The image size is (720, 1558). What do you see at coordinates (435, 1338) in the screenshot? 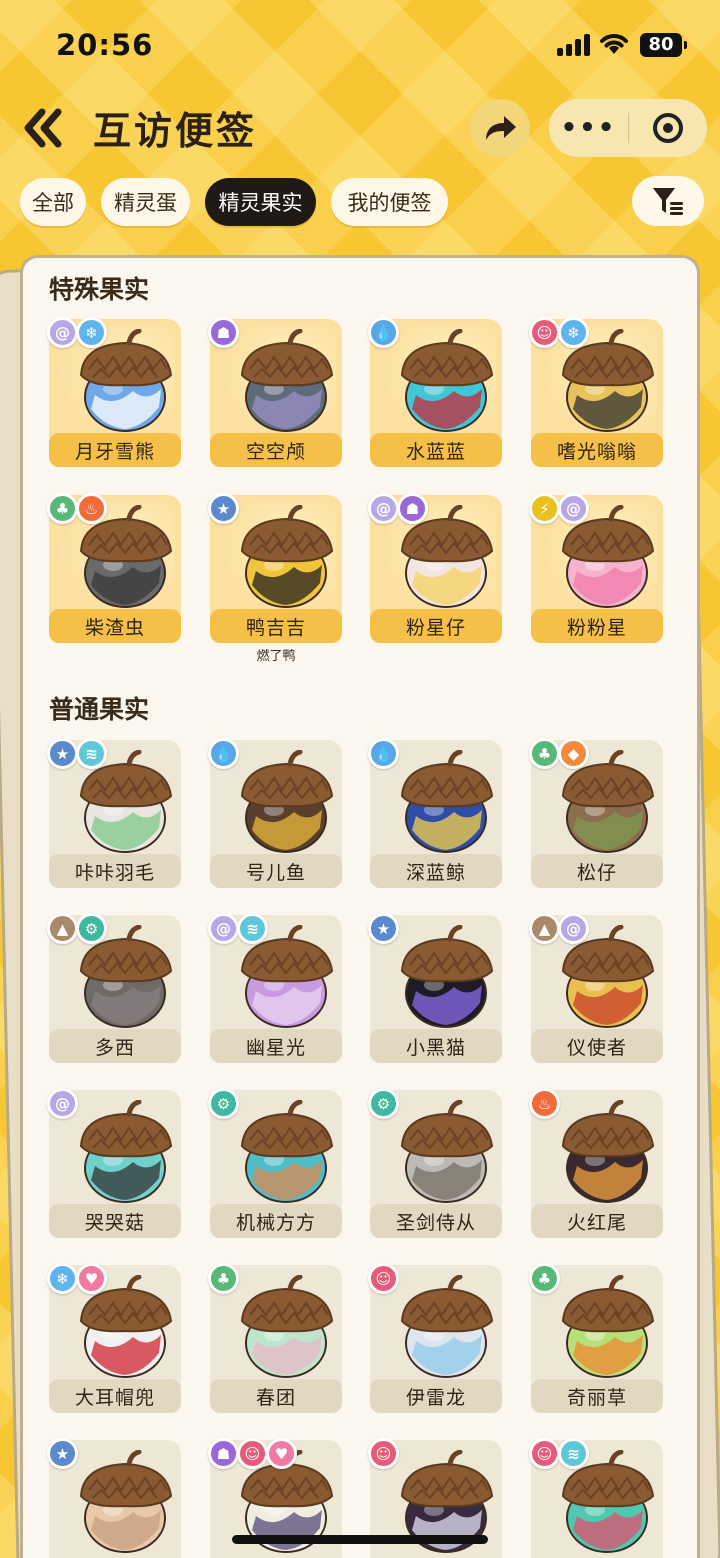
I see `fruit-card: ☺ 伊雷龙` at bounding box center [435, 1338].